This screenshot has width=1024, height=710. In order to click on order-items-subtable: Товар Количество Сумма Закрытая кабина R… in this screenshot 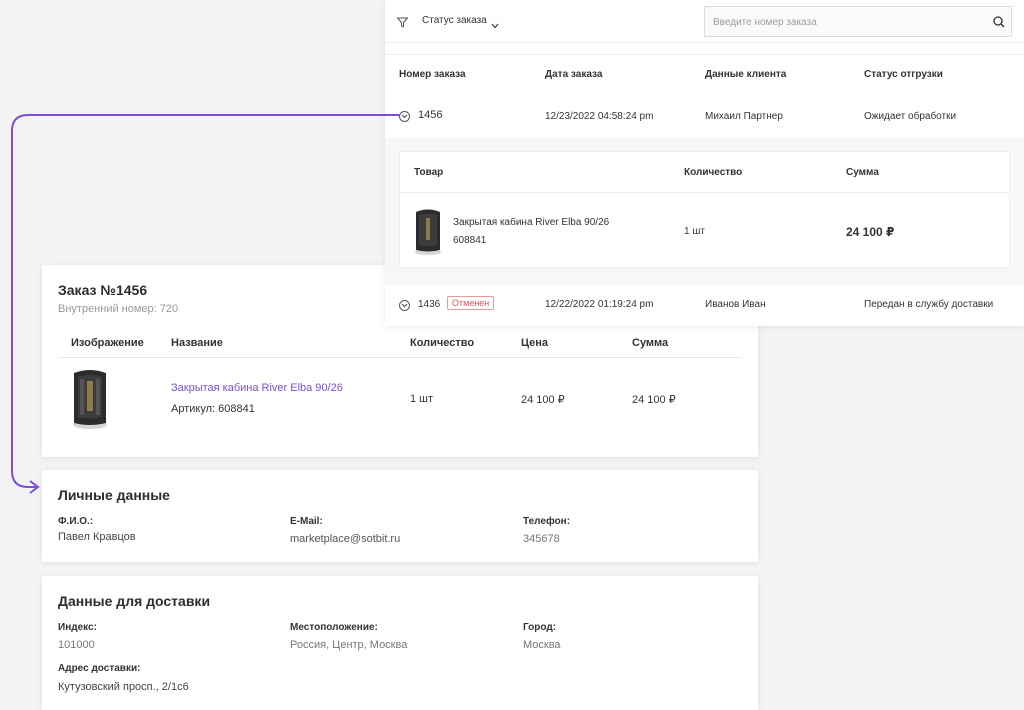, I will do `click(704, 209)`.